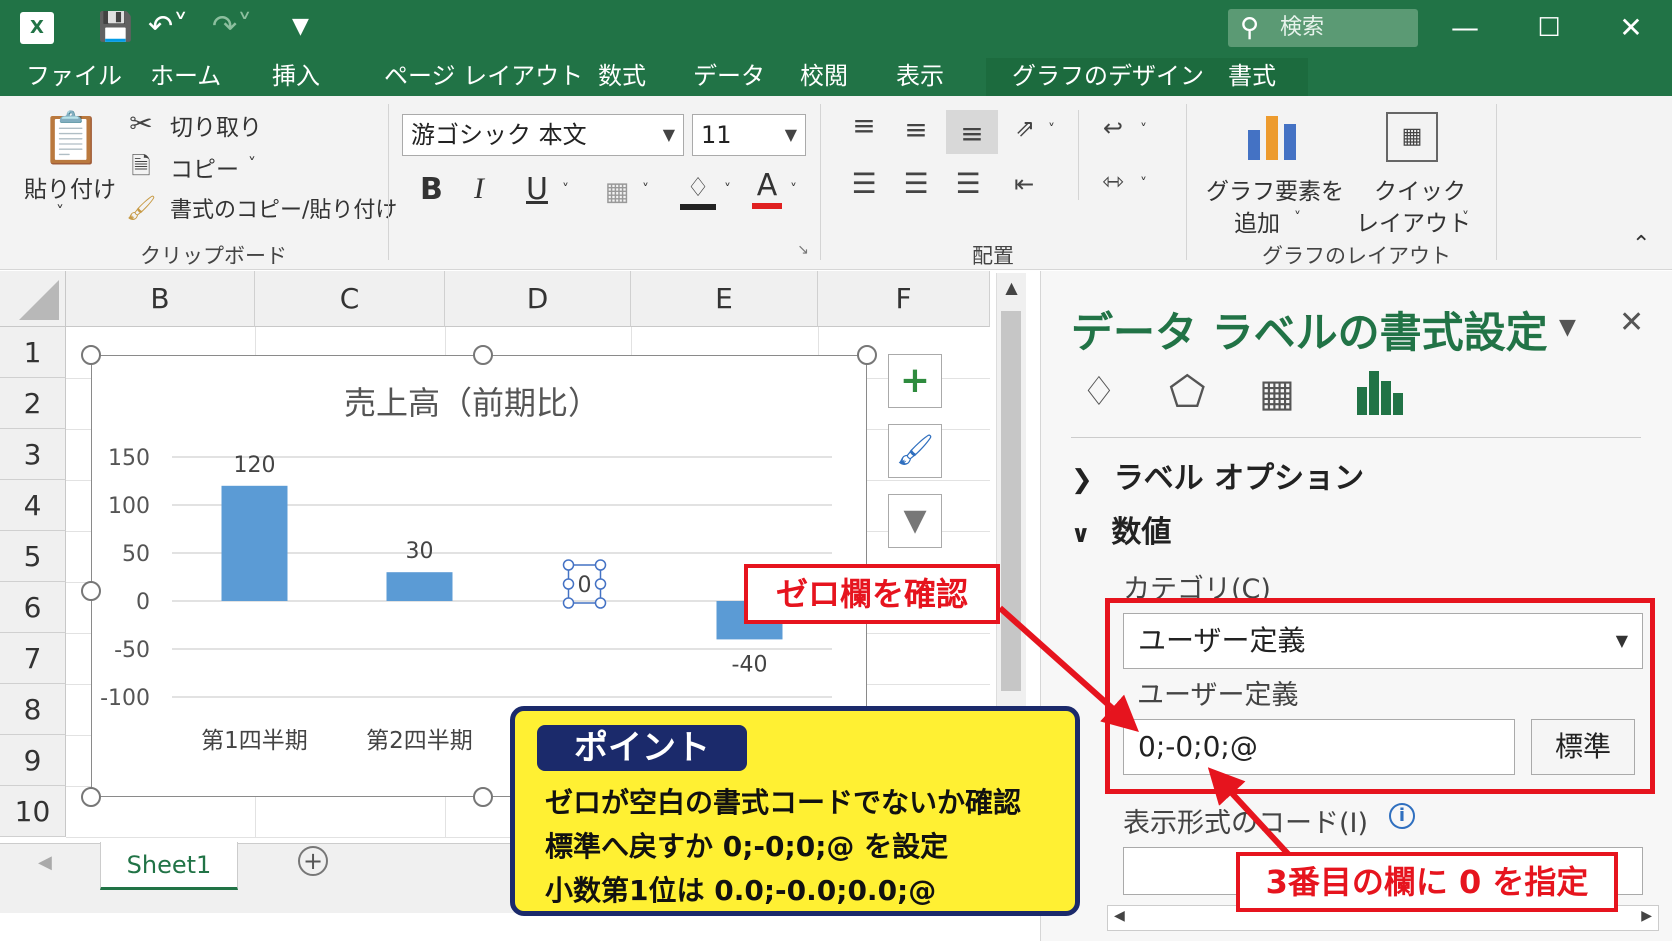 The image size is (1672, 941). I want to click on row-header: 9, so click(33, 760).